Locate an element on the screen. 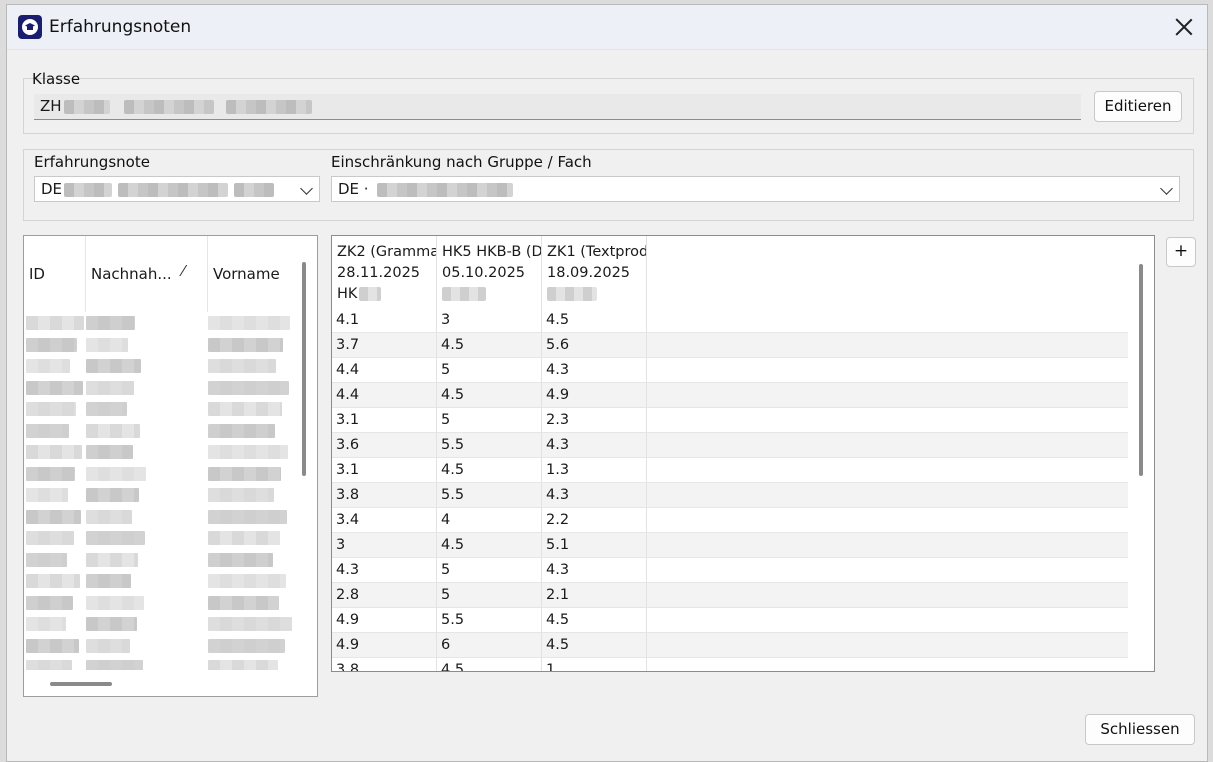  student-list-hscrollbar is located at coordinates (81, 684).